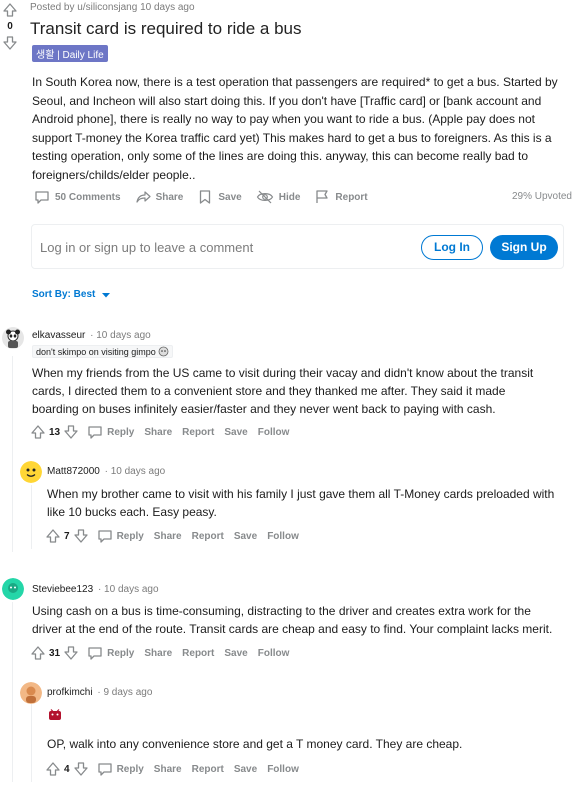  I want to click on post-title: Transit card is required to ride a bus, so click(166, 29).